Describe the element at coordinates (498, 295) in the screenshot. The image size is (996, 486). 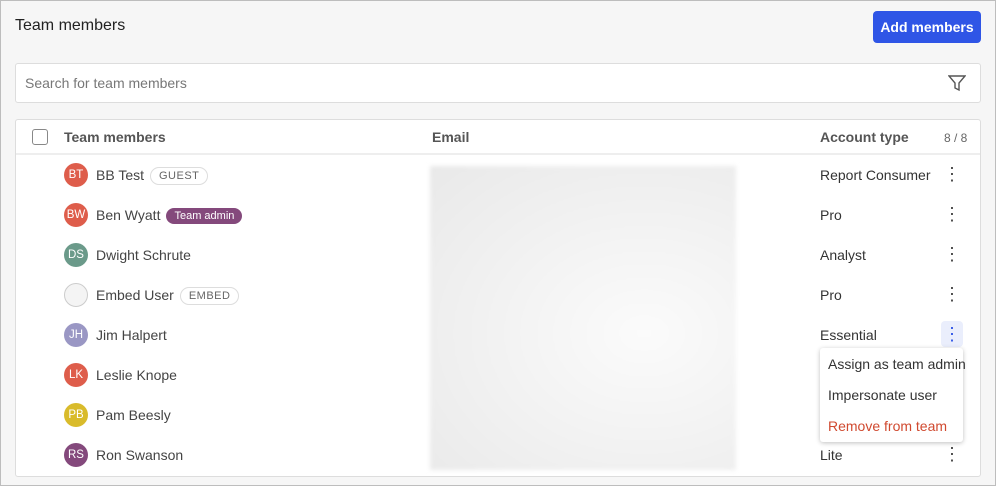
I see `table-row: Embed User EMBED Pro ⋮` at that location.